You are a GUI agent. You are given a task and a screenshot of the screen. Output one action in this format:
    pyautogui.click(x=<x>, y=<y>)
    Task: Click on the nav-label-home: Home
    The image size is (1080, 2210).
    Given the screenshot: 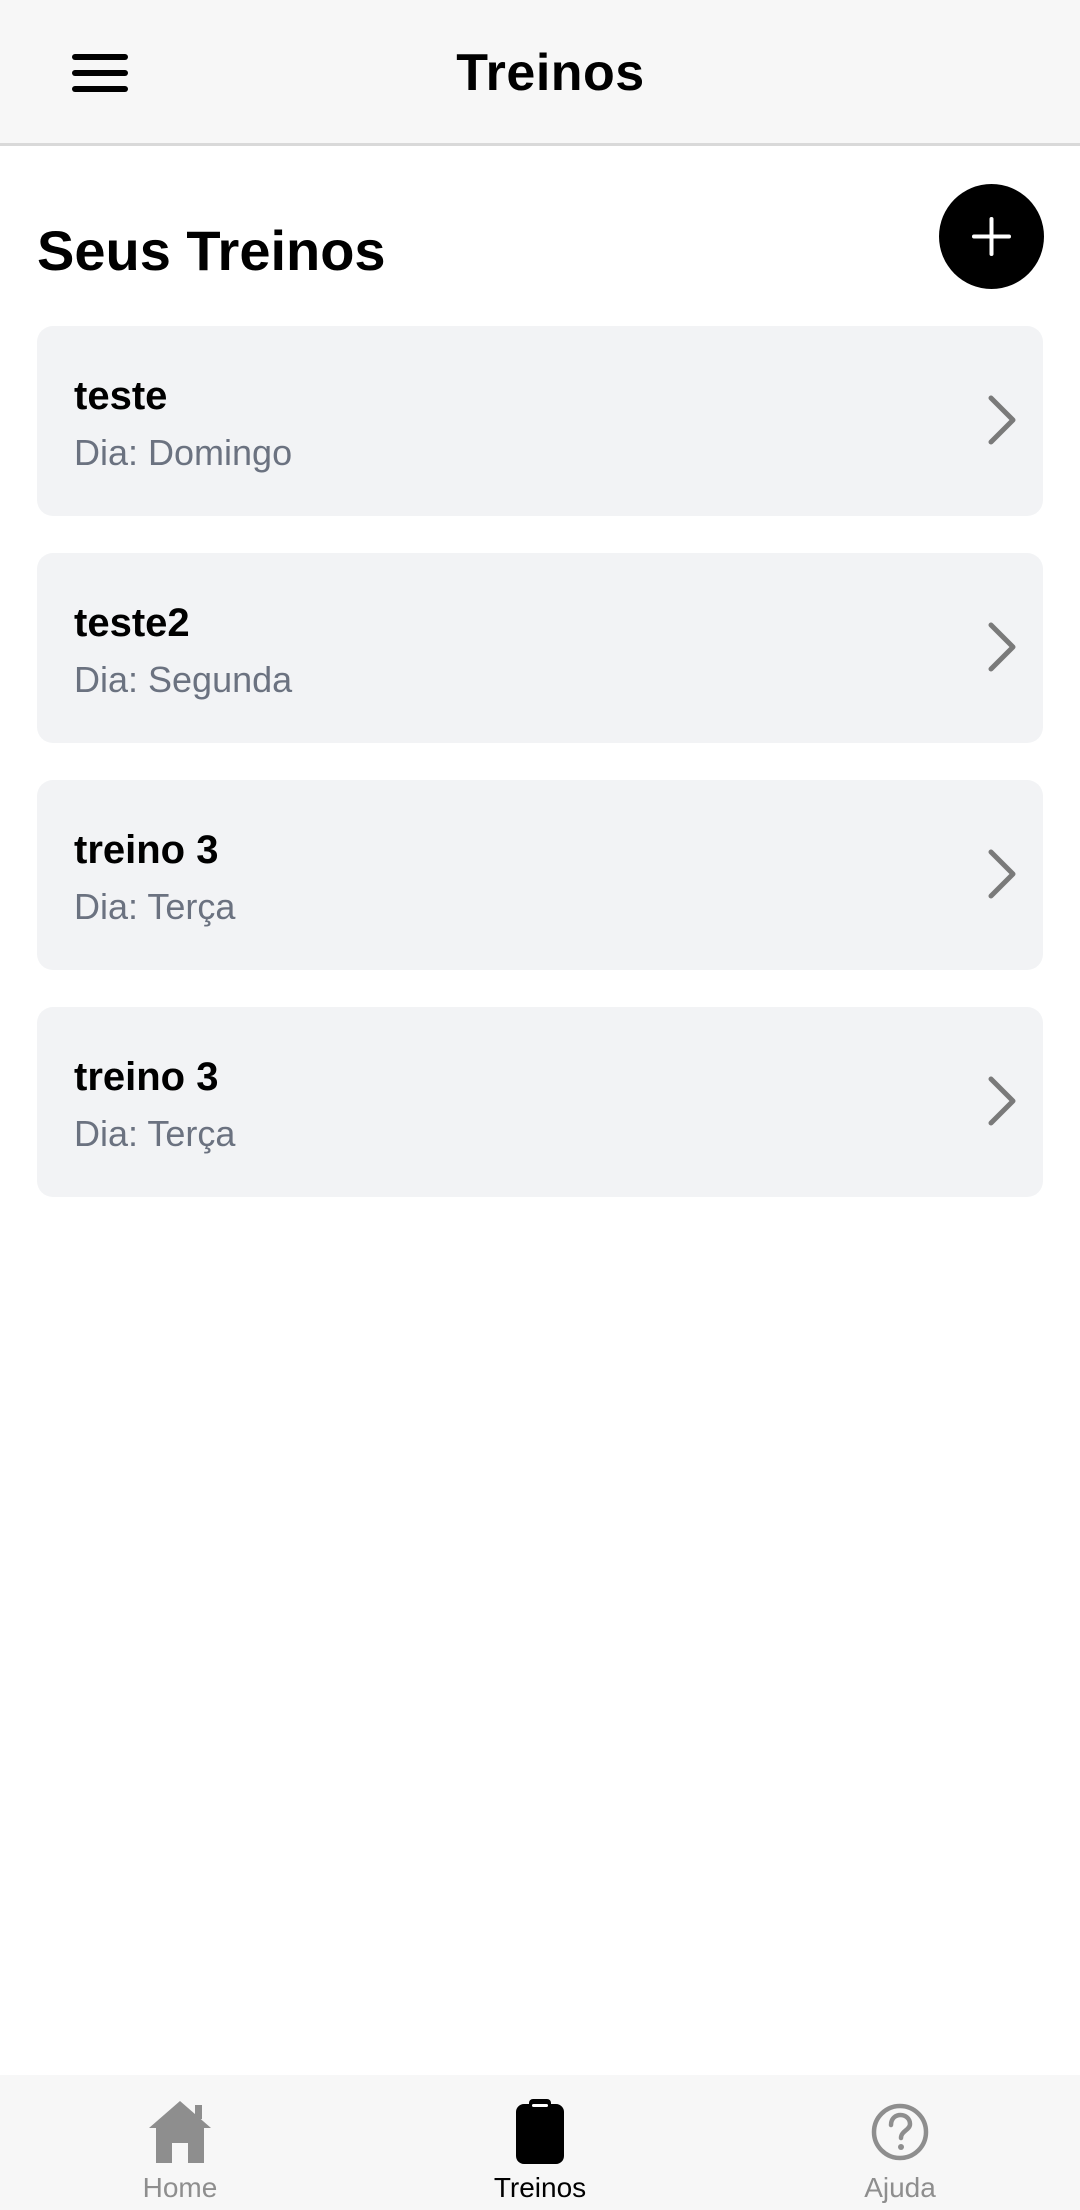 What is the action you would take?
    pyautogui.click(x=180, y=2187)
    